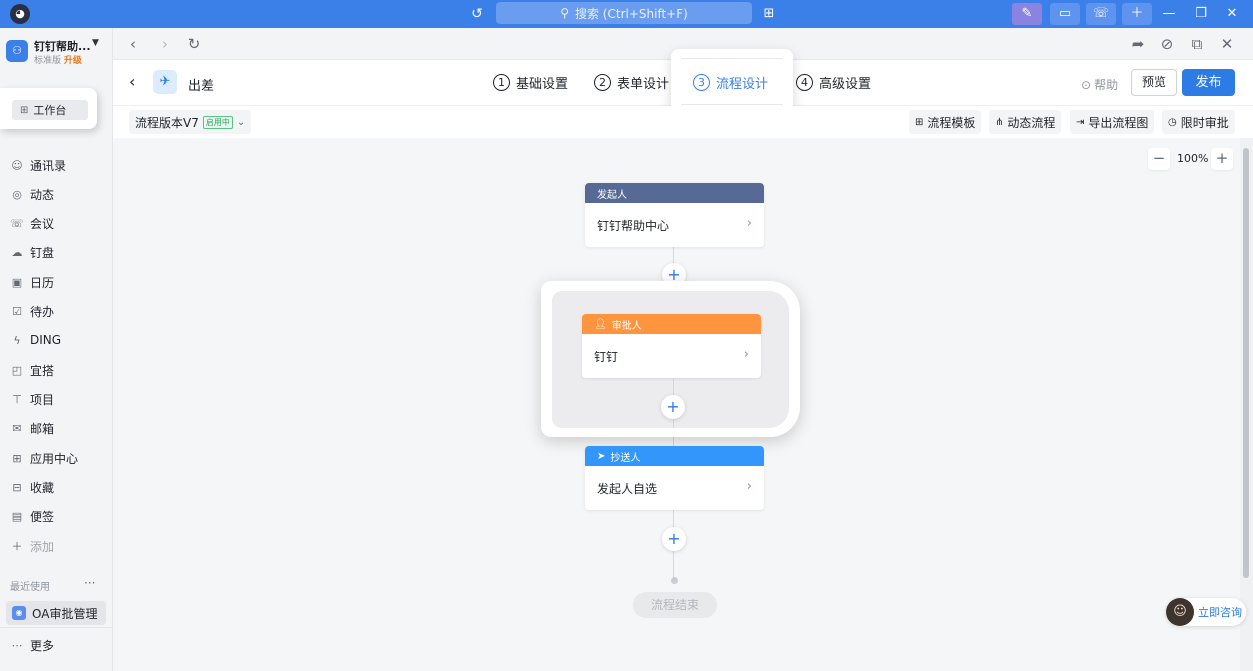 This screenshot has width=1253, height=671. I want to click on dingtalk-logo-icon: ◕, so click(20, 14).